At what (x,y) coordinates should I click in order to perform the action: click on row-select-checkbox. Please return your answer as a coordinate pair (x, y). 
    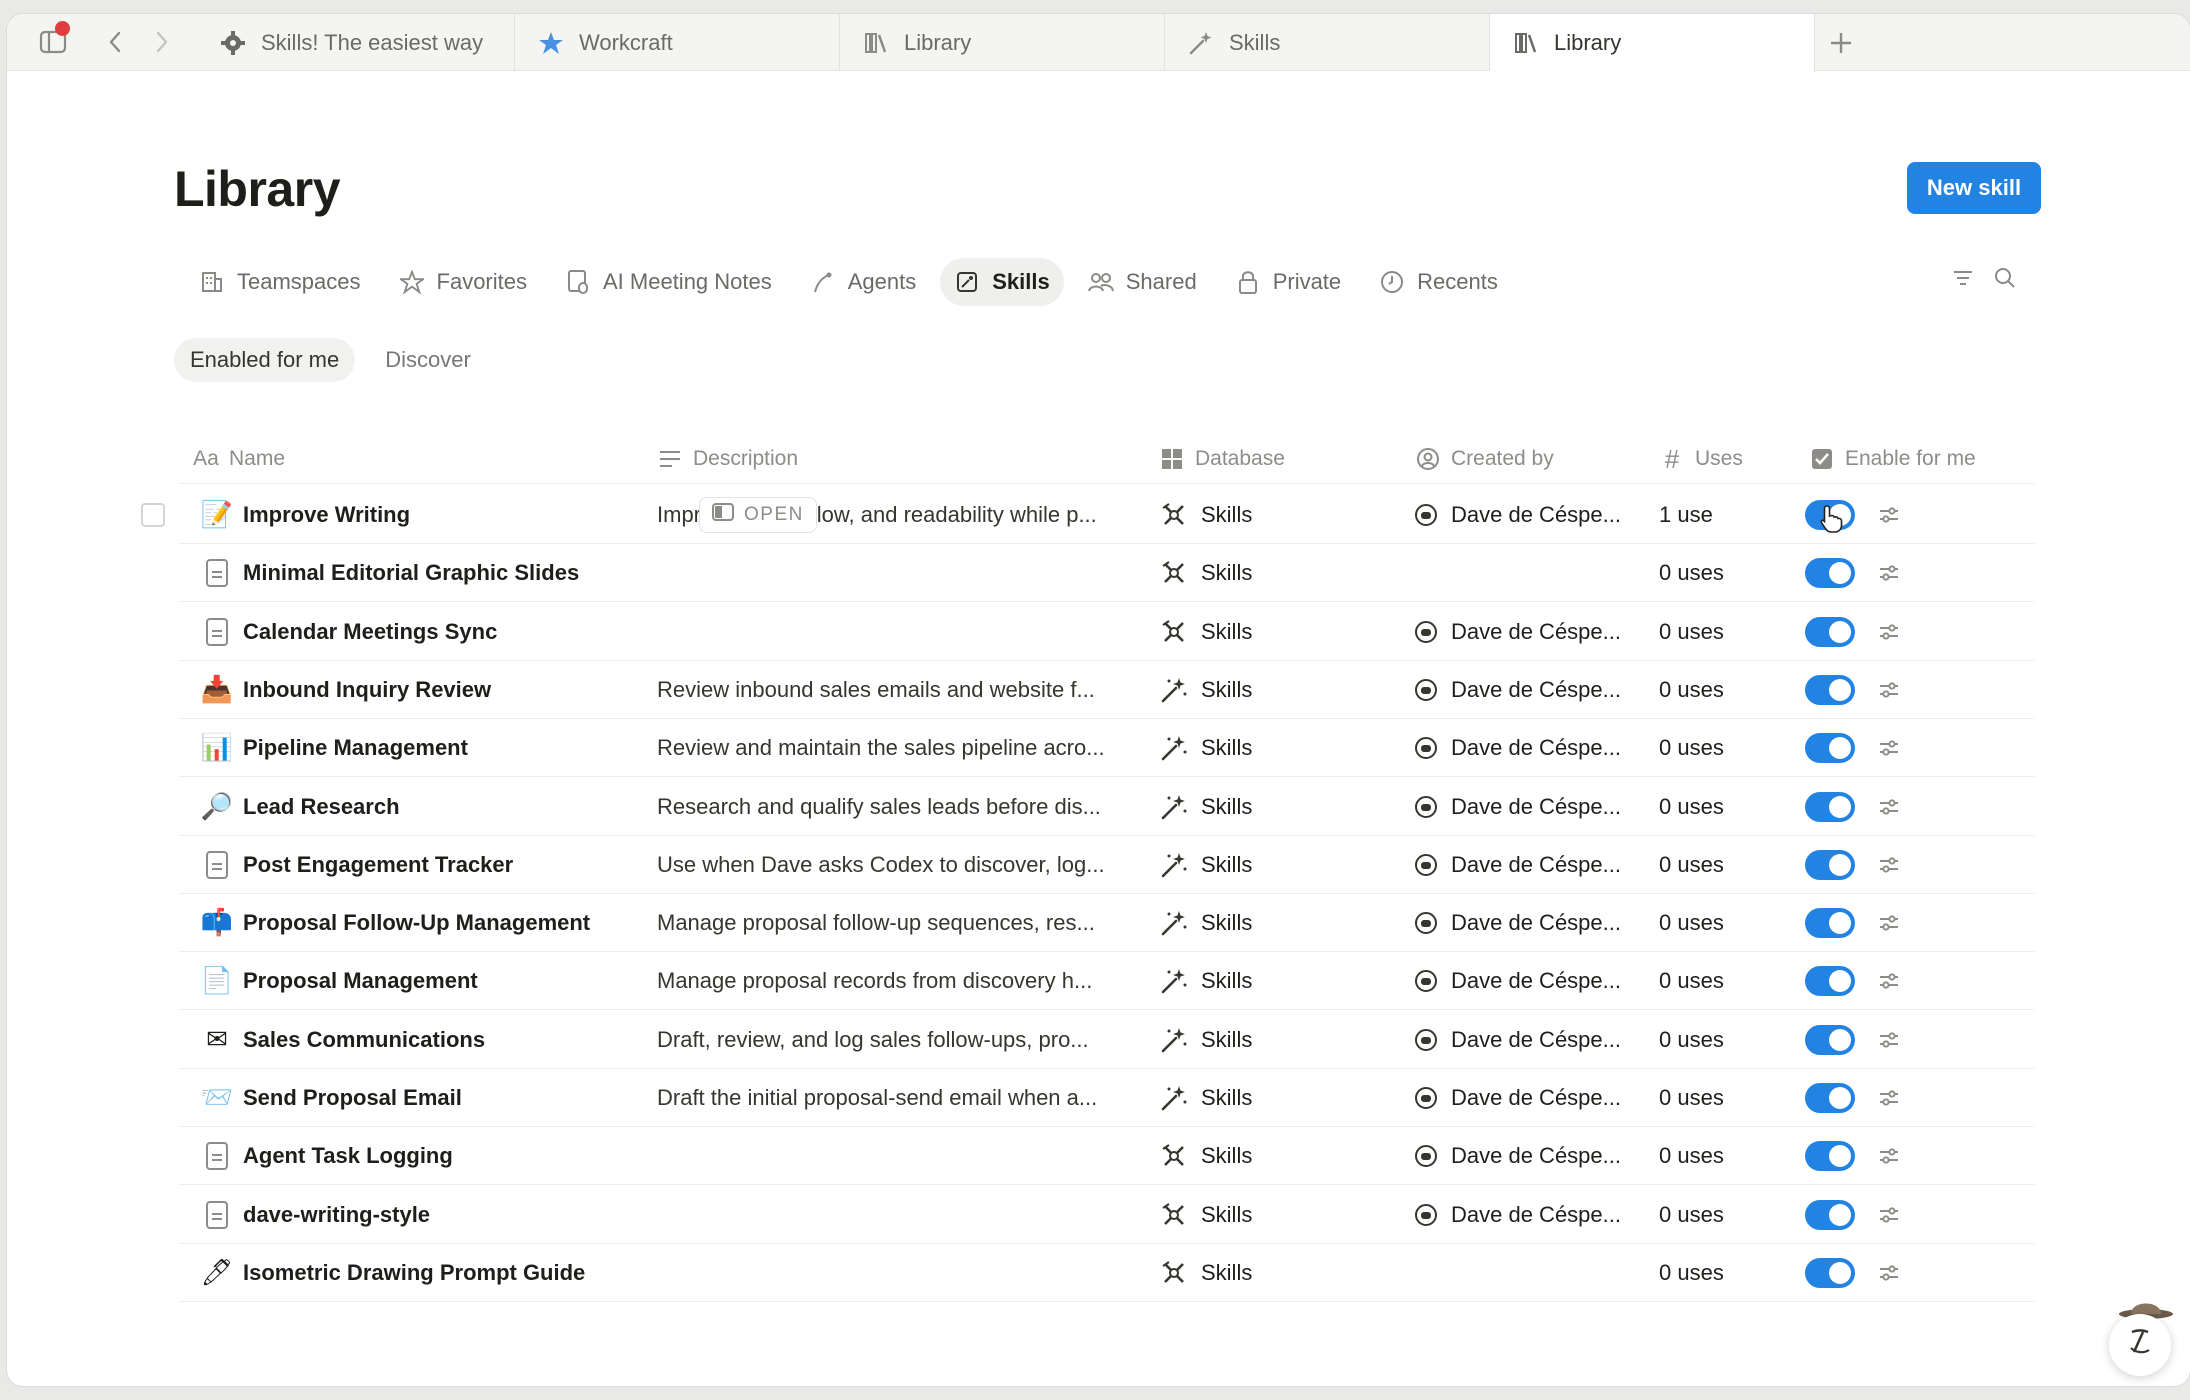
    Looking at the image, I should click on (153, 515).